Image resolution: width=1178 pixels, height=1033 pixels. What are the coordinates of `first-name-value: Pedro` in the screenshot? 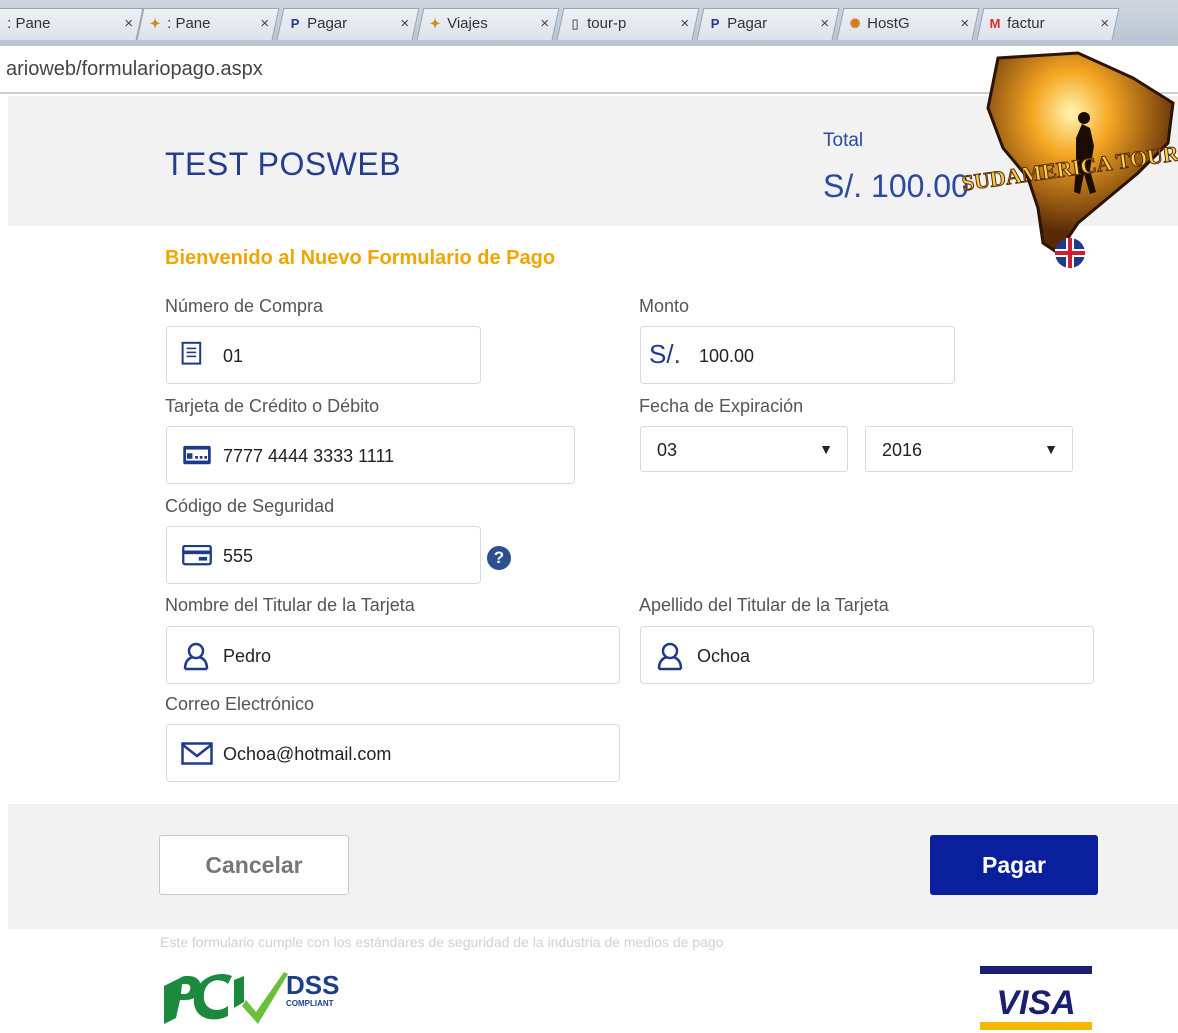 It's located at (247, 656).